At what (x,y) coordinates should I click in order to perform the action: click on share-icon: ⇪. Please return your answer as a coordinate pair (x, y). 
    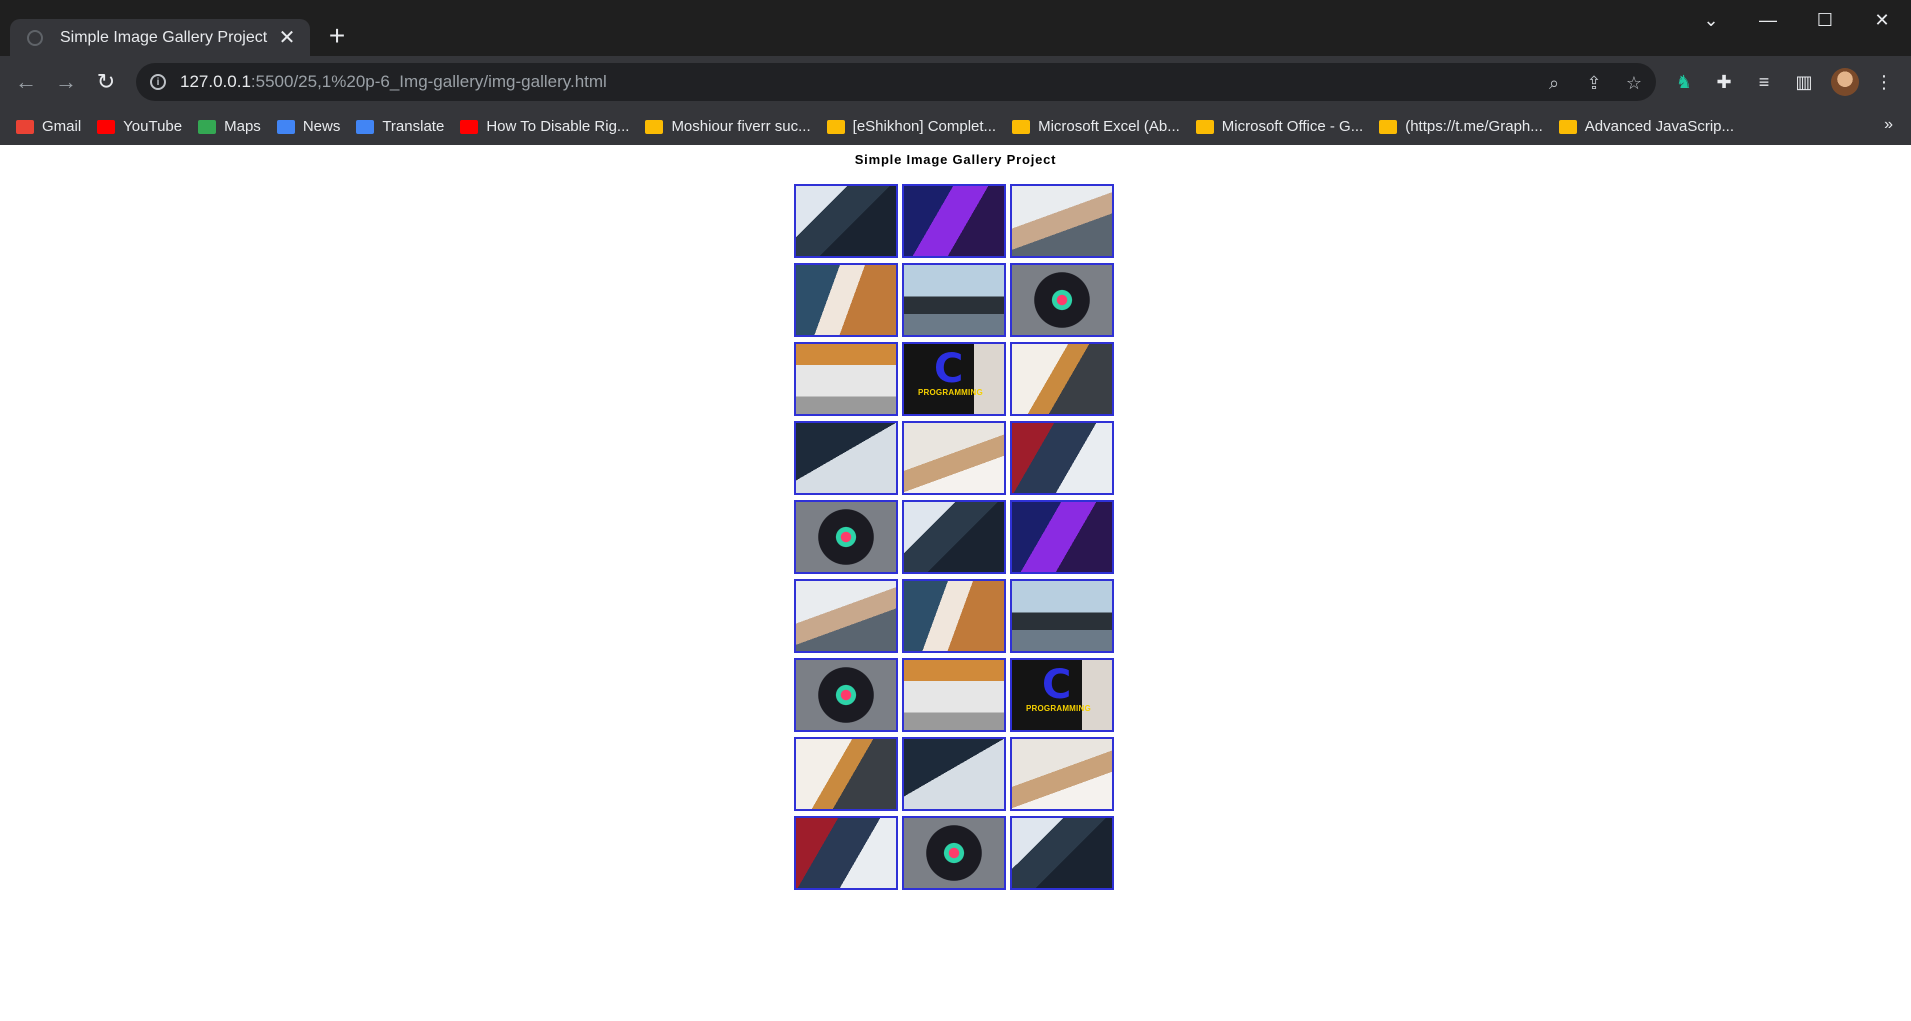
    Looking at the image, I should click on (1594, 83).